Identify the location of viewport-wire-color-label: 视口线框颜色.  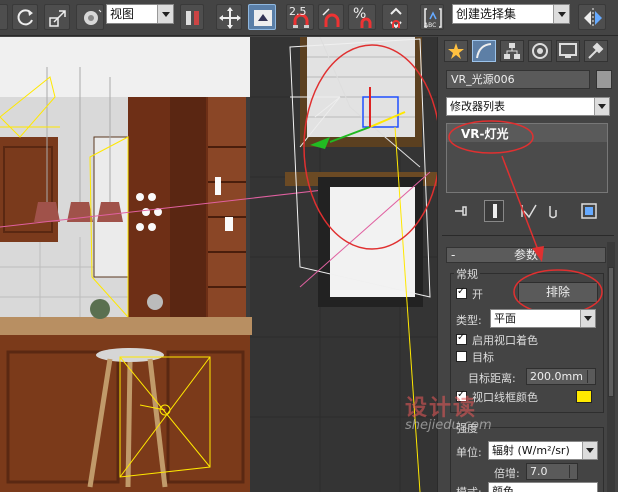
(505, 397).